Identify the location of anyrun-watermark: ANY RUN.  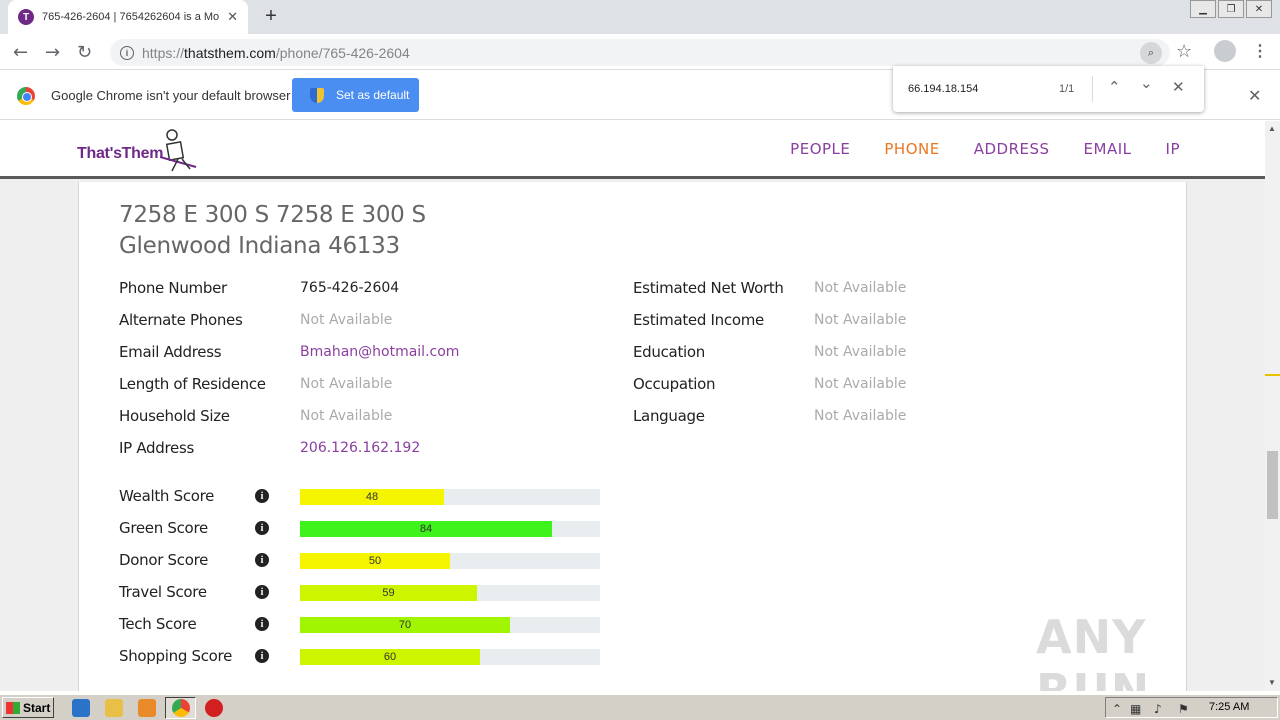
(1093, 650).